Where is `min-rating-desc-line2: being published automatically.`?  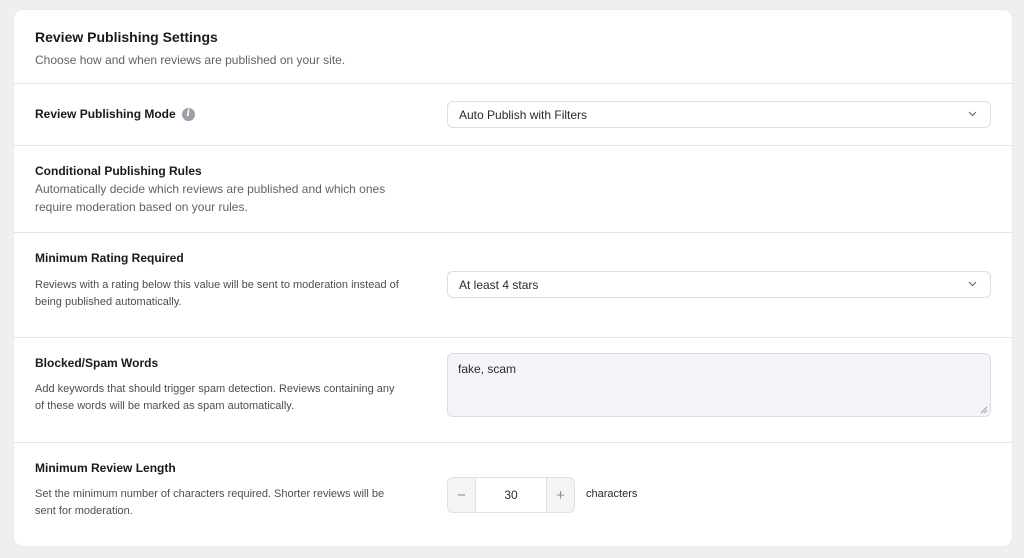 min-rating-desc-line2: being published automatically. is located at coordinates (108, 301).